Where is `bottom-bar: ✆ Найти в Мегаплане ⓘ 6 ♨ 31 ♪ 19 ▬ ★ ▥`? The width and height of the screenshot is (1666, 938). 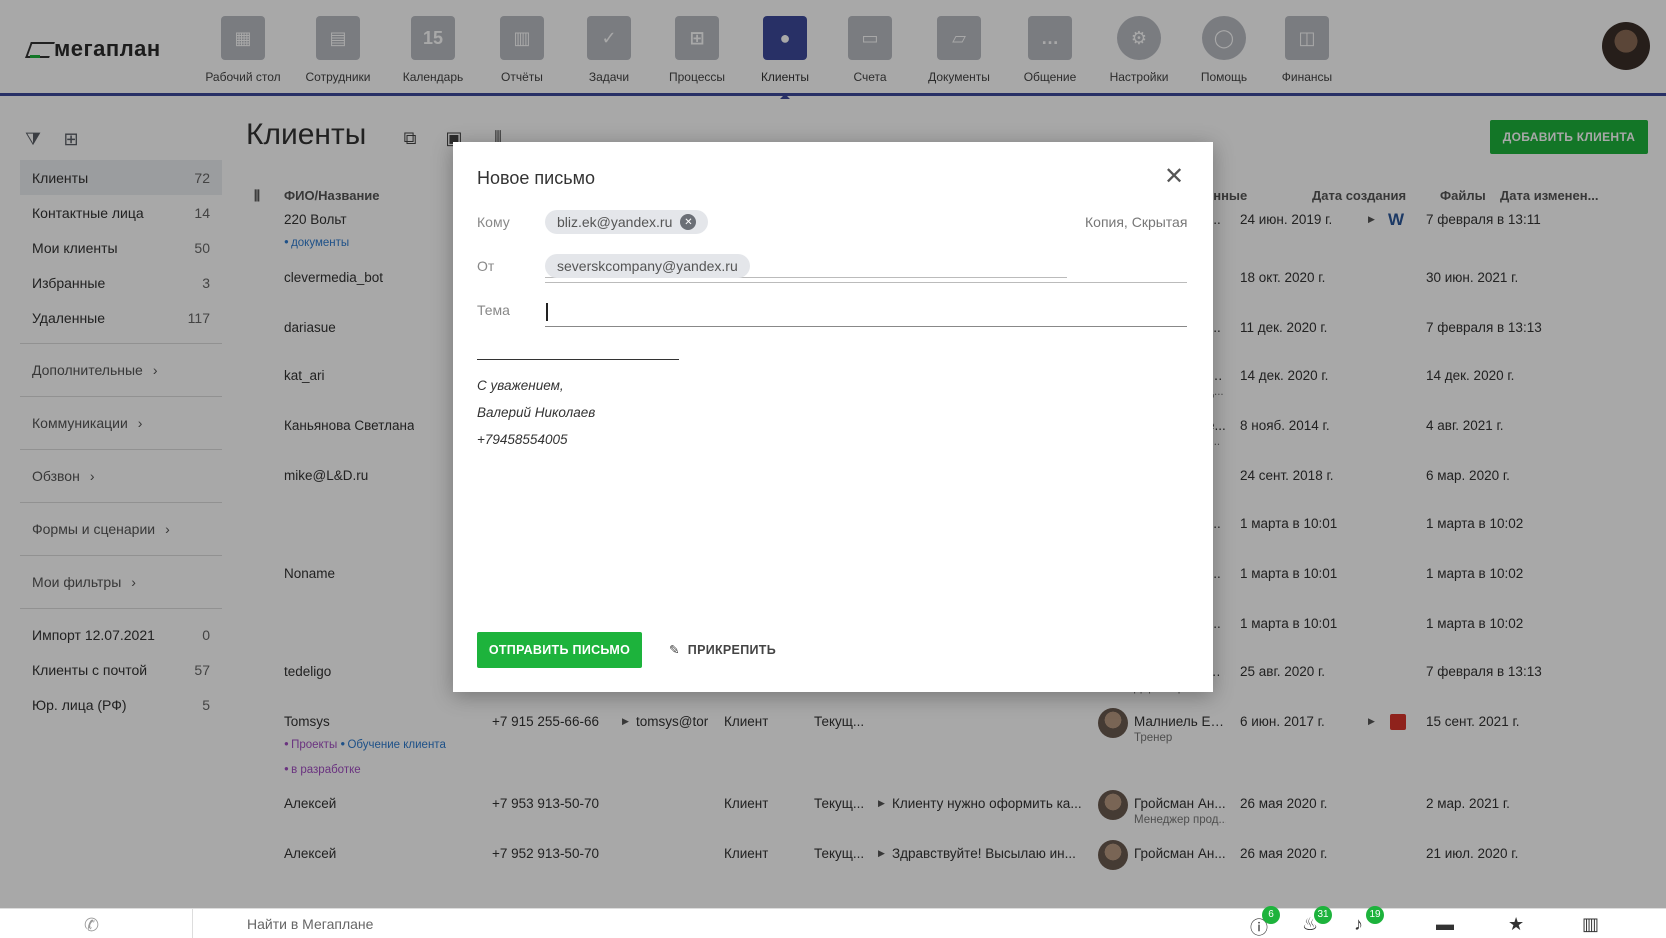 bottom-bar: ✆ Найти в Мегаплане ⓘ 6 ♨ 31 ♪ 19 ▬ ★ ▥ is located at coordinates (833, 922).